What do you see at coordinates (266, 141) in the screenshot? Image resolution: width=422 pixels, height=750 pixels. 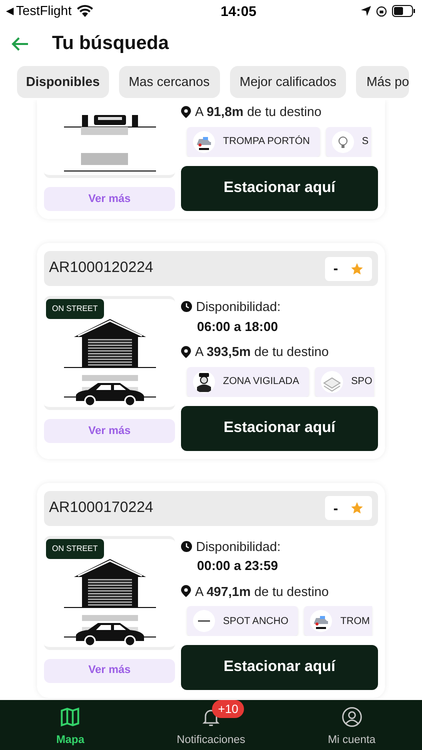 I see `feature-label: TROMPA PORTÓN` at bounding box center [266, 141].